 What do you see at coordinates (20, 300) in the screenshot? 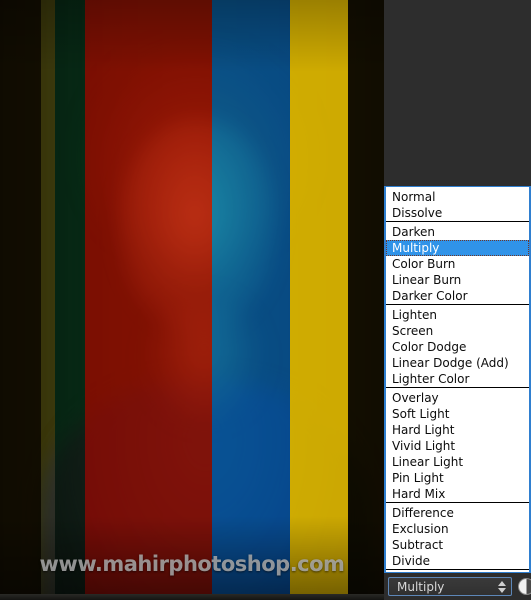
I see `color-band-olive-left` at bounding box center [20, 300].